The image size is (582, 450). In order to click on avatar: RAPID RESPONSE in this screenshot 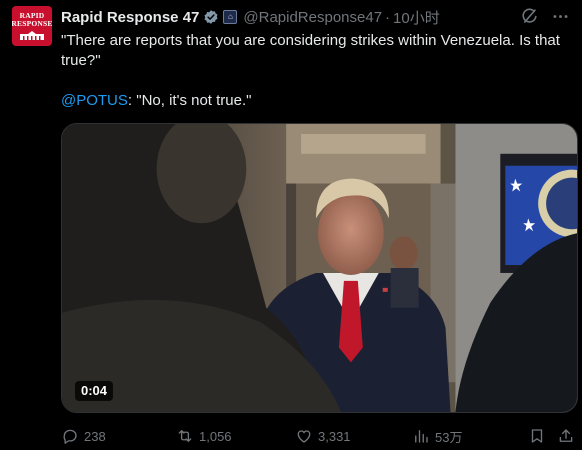, I will do `click(32, 26)`.